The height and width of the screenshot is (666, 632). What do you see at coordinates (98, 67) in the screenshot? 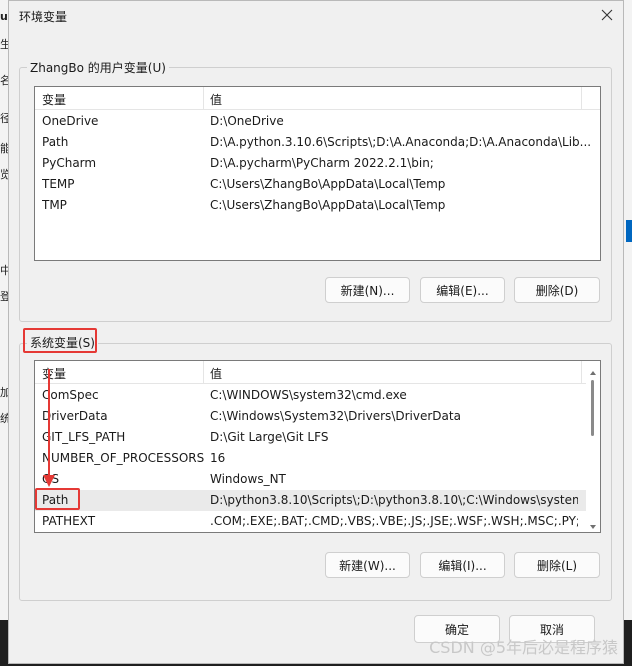
I see `user-vars-label: ZhangBo 的用户变量(U)` at bounding box center [98, 67].